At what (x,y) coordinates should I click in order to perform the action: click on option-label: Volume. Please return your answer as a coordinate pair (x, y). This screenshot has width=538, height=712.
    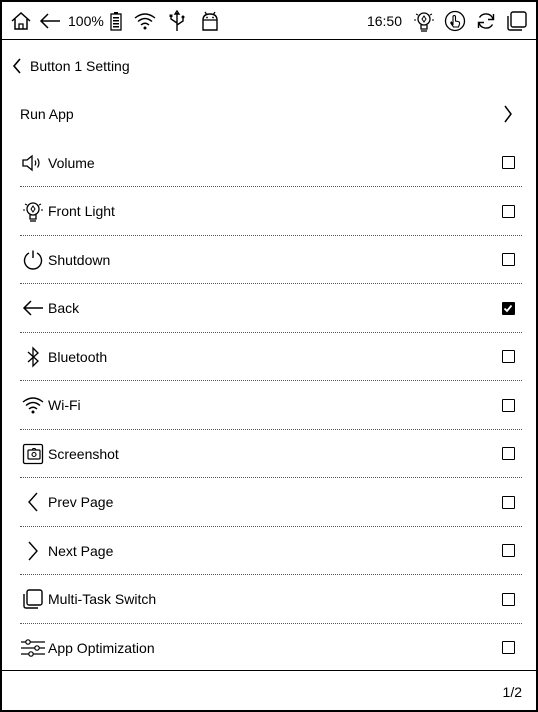
    Looking at the image, I should click on (71, 162).